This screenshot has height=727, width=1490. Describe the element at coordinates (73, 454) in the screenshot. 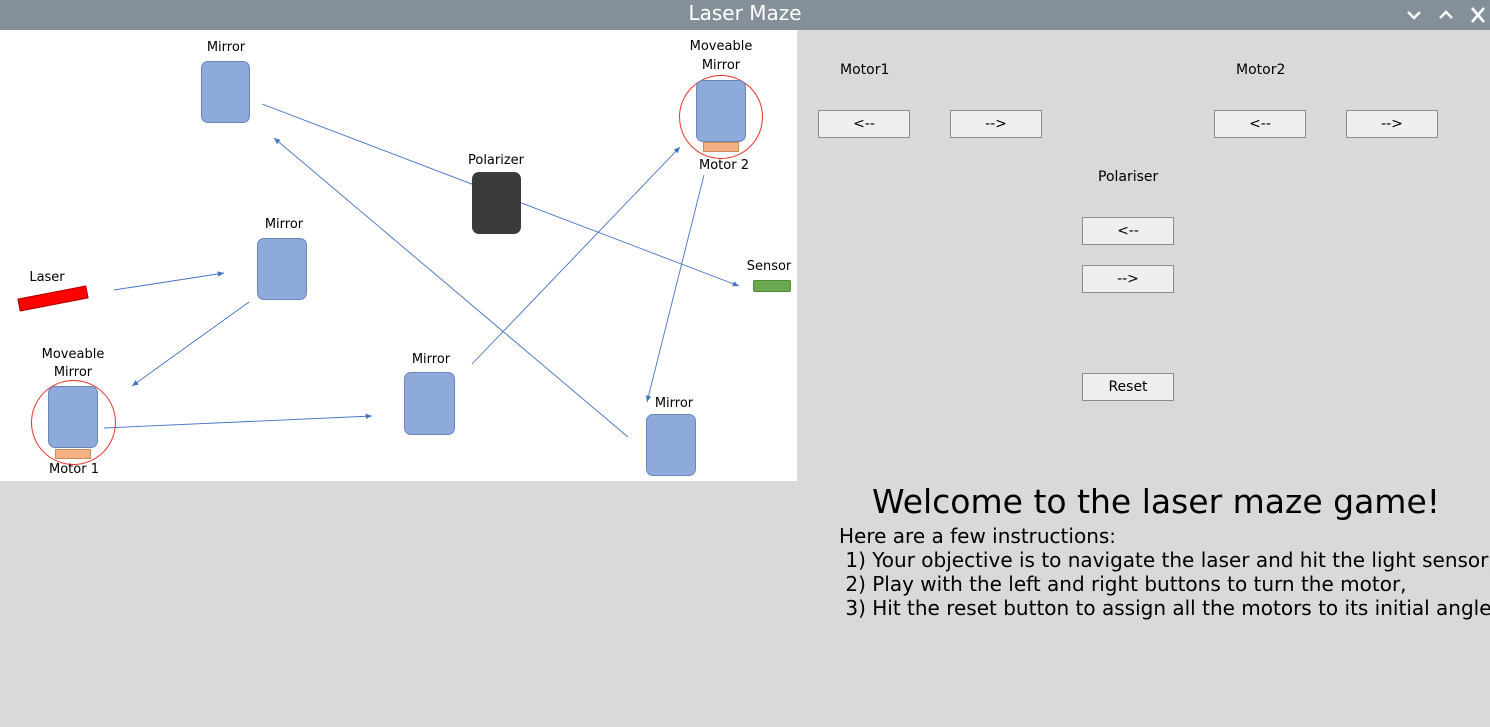

I see `motor-1-block` at that location.